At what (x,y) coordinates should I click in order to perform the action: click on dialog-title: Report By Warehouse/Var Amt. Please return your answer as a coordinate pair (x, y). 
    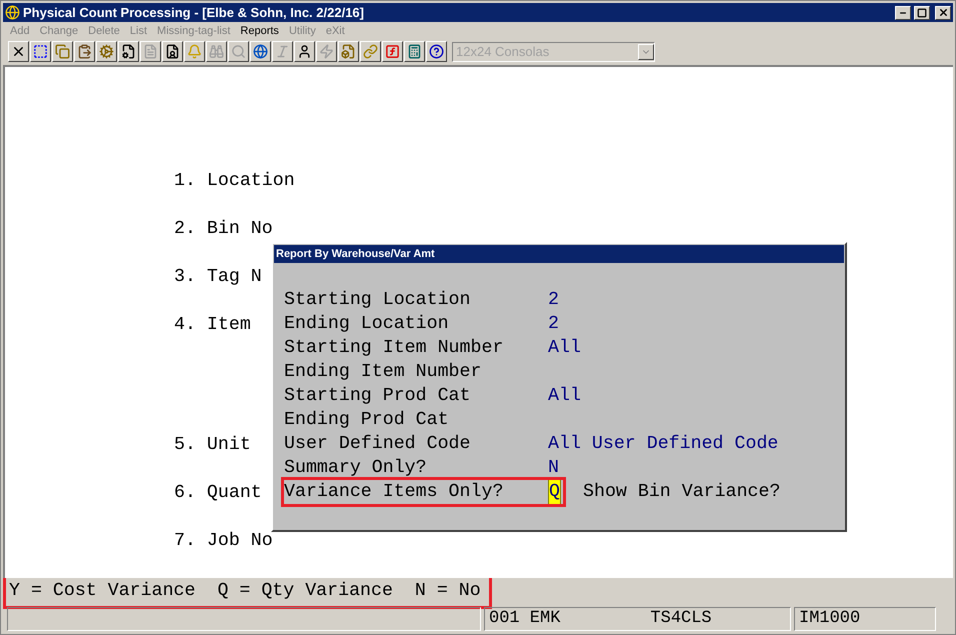
    Looking at the image, I should click on (355, 254).